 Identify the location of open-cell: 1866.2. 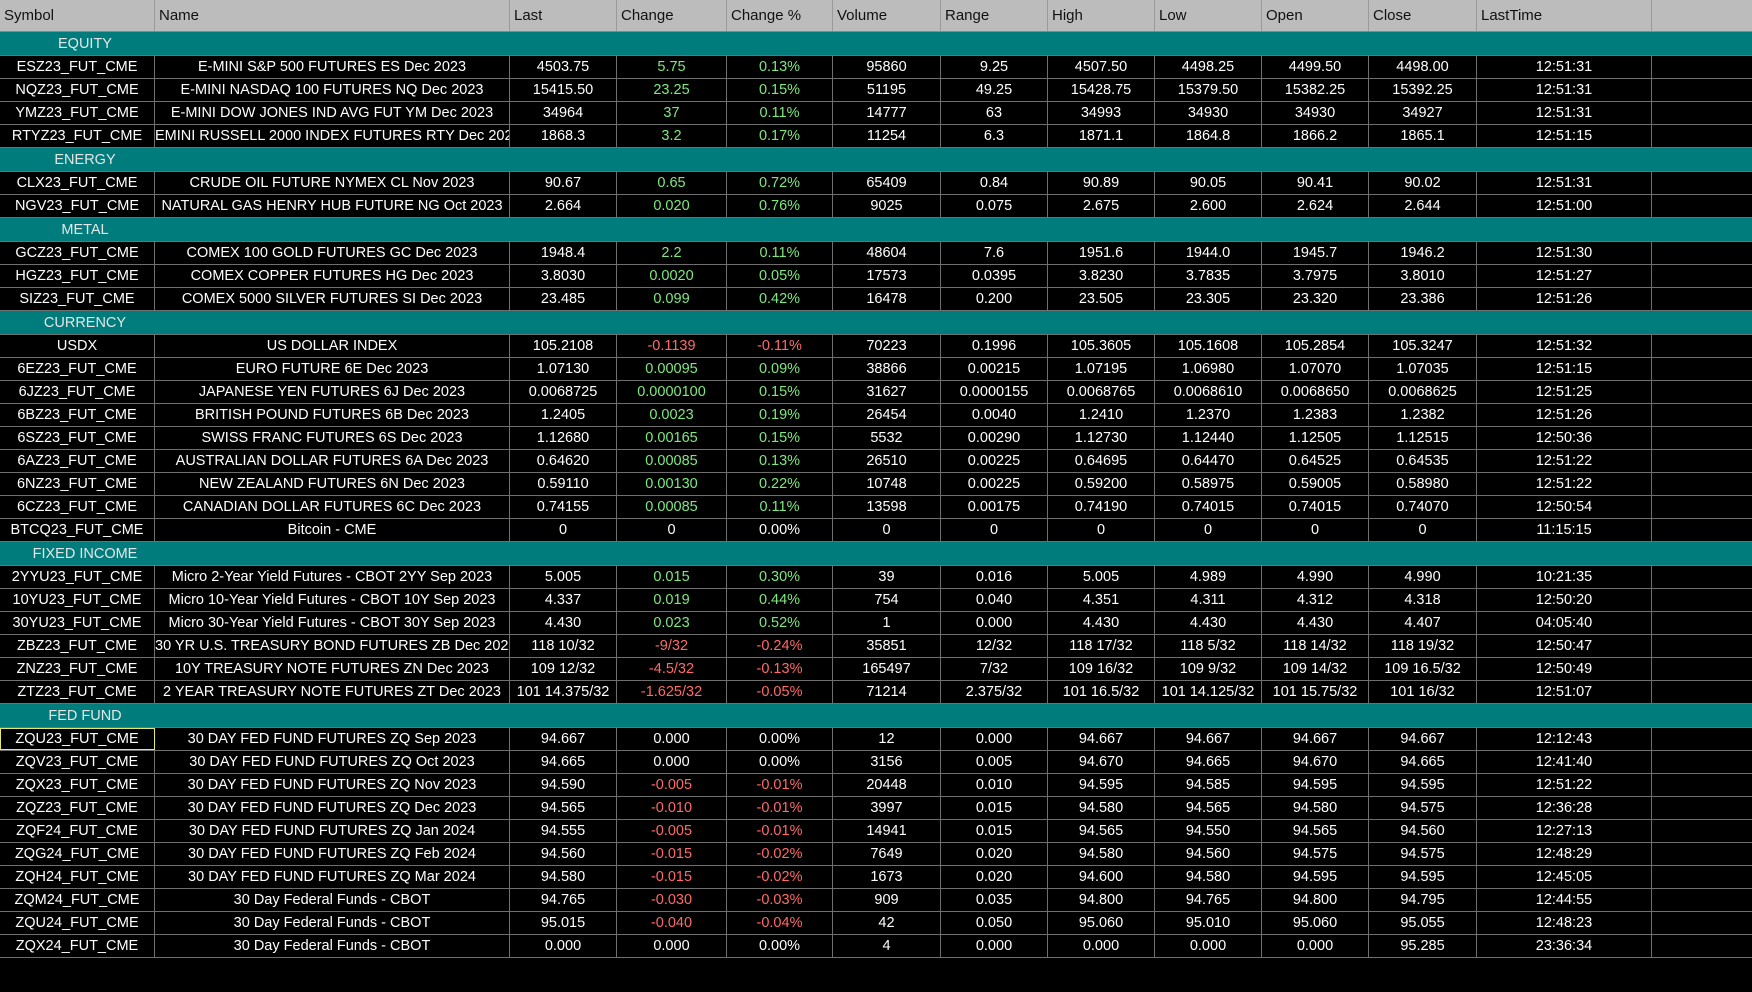
(1315, 136).